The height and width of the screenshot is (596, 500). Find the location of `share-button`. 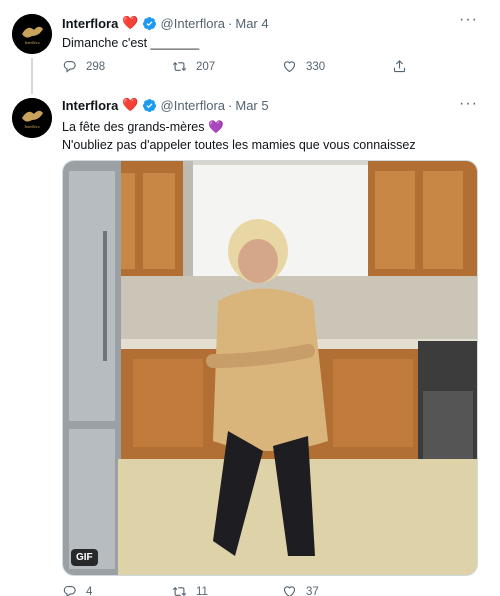

share-button is located at coordinates (399, 66).